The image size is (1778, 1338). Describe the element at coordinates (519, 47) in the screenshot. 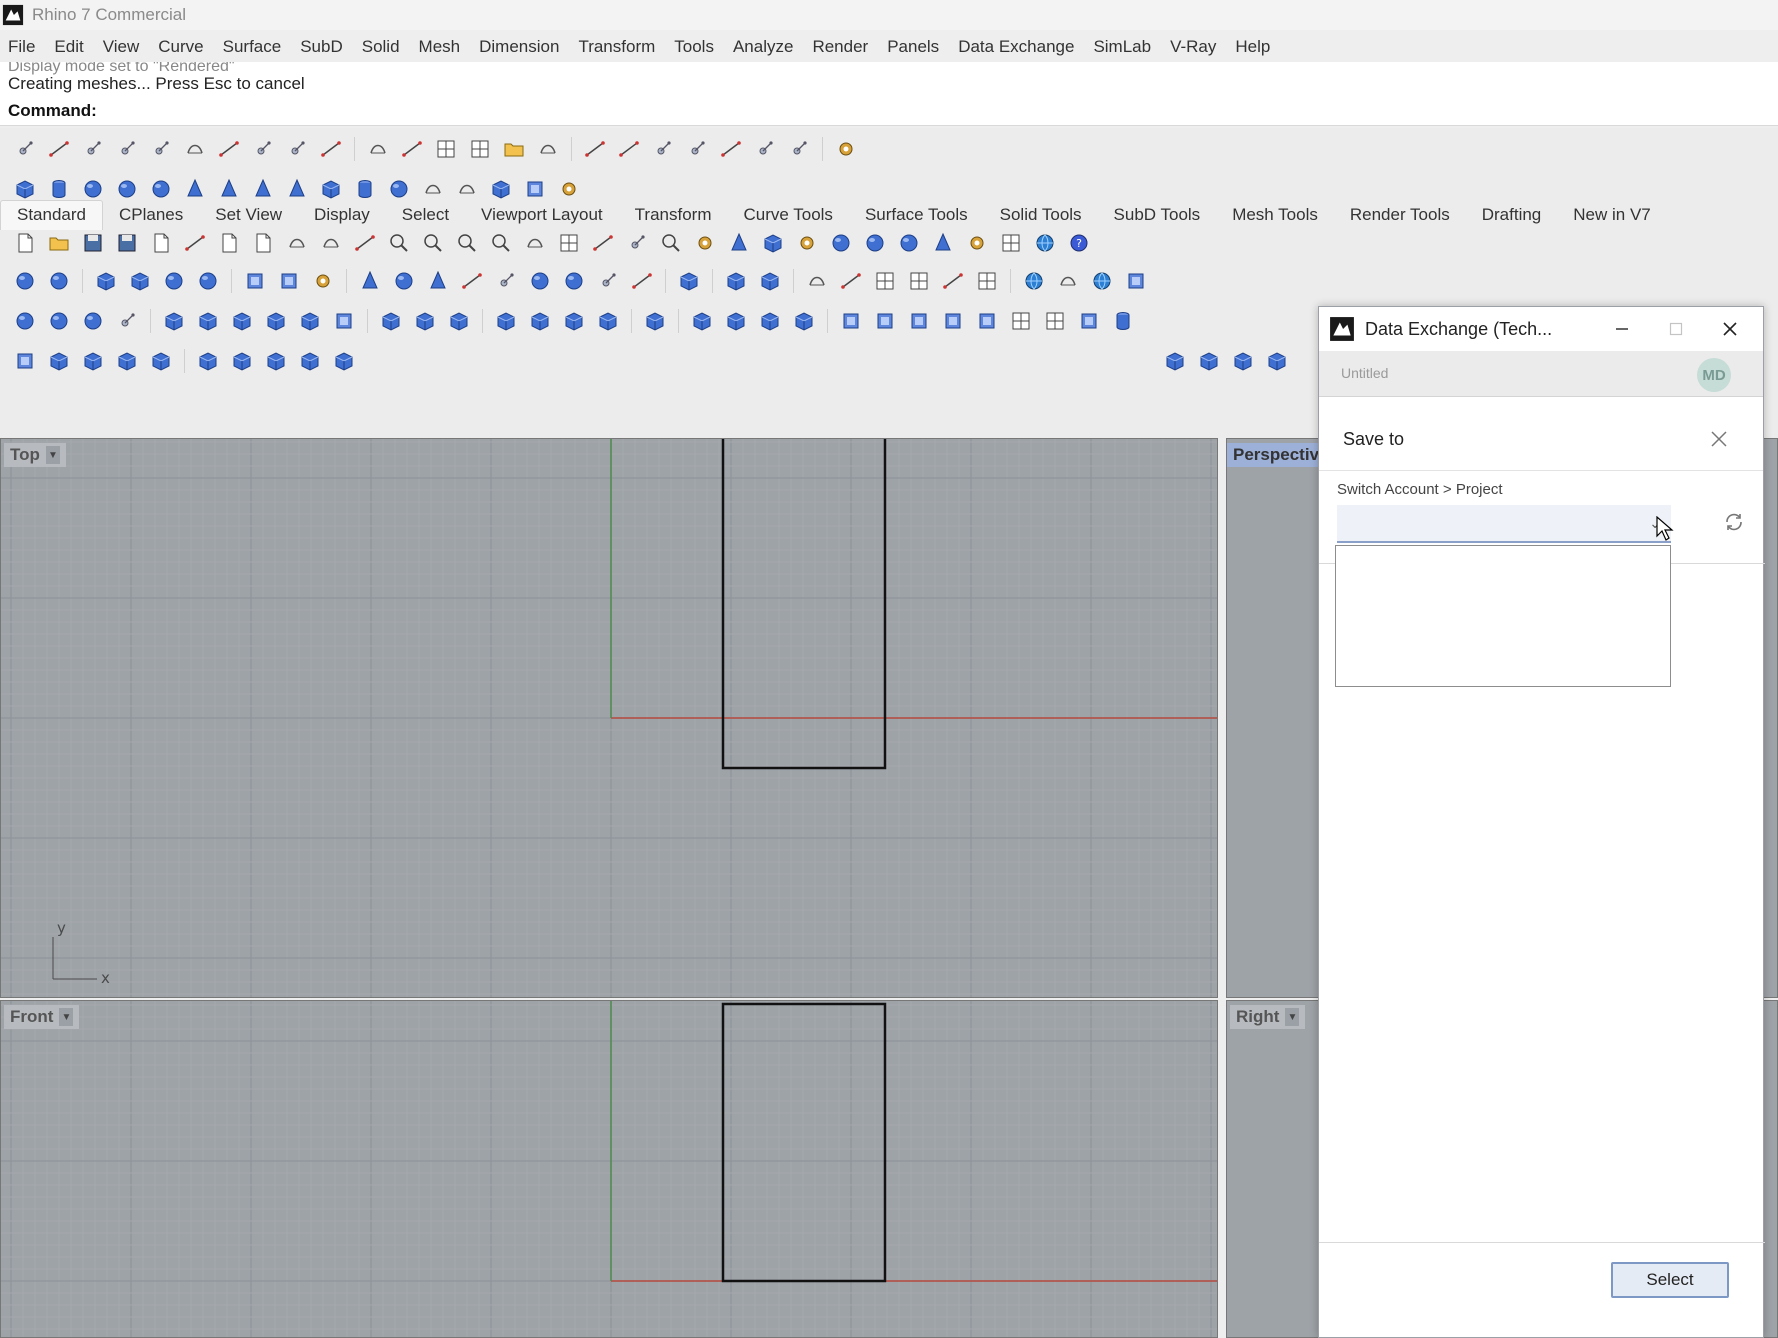

I see `menu-dimension: Dimension` at that location.